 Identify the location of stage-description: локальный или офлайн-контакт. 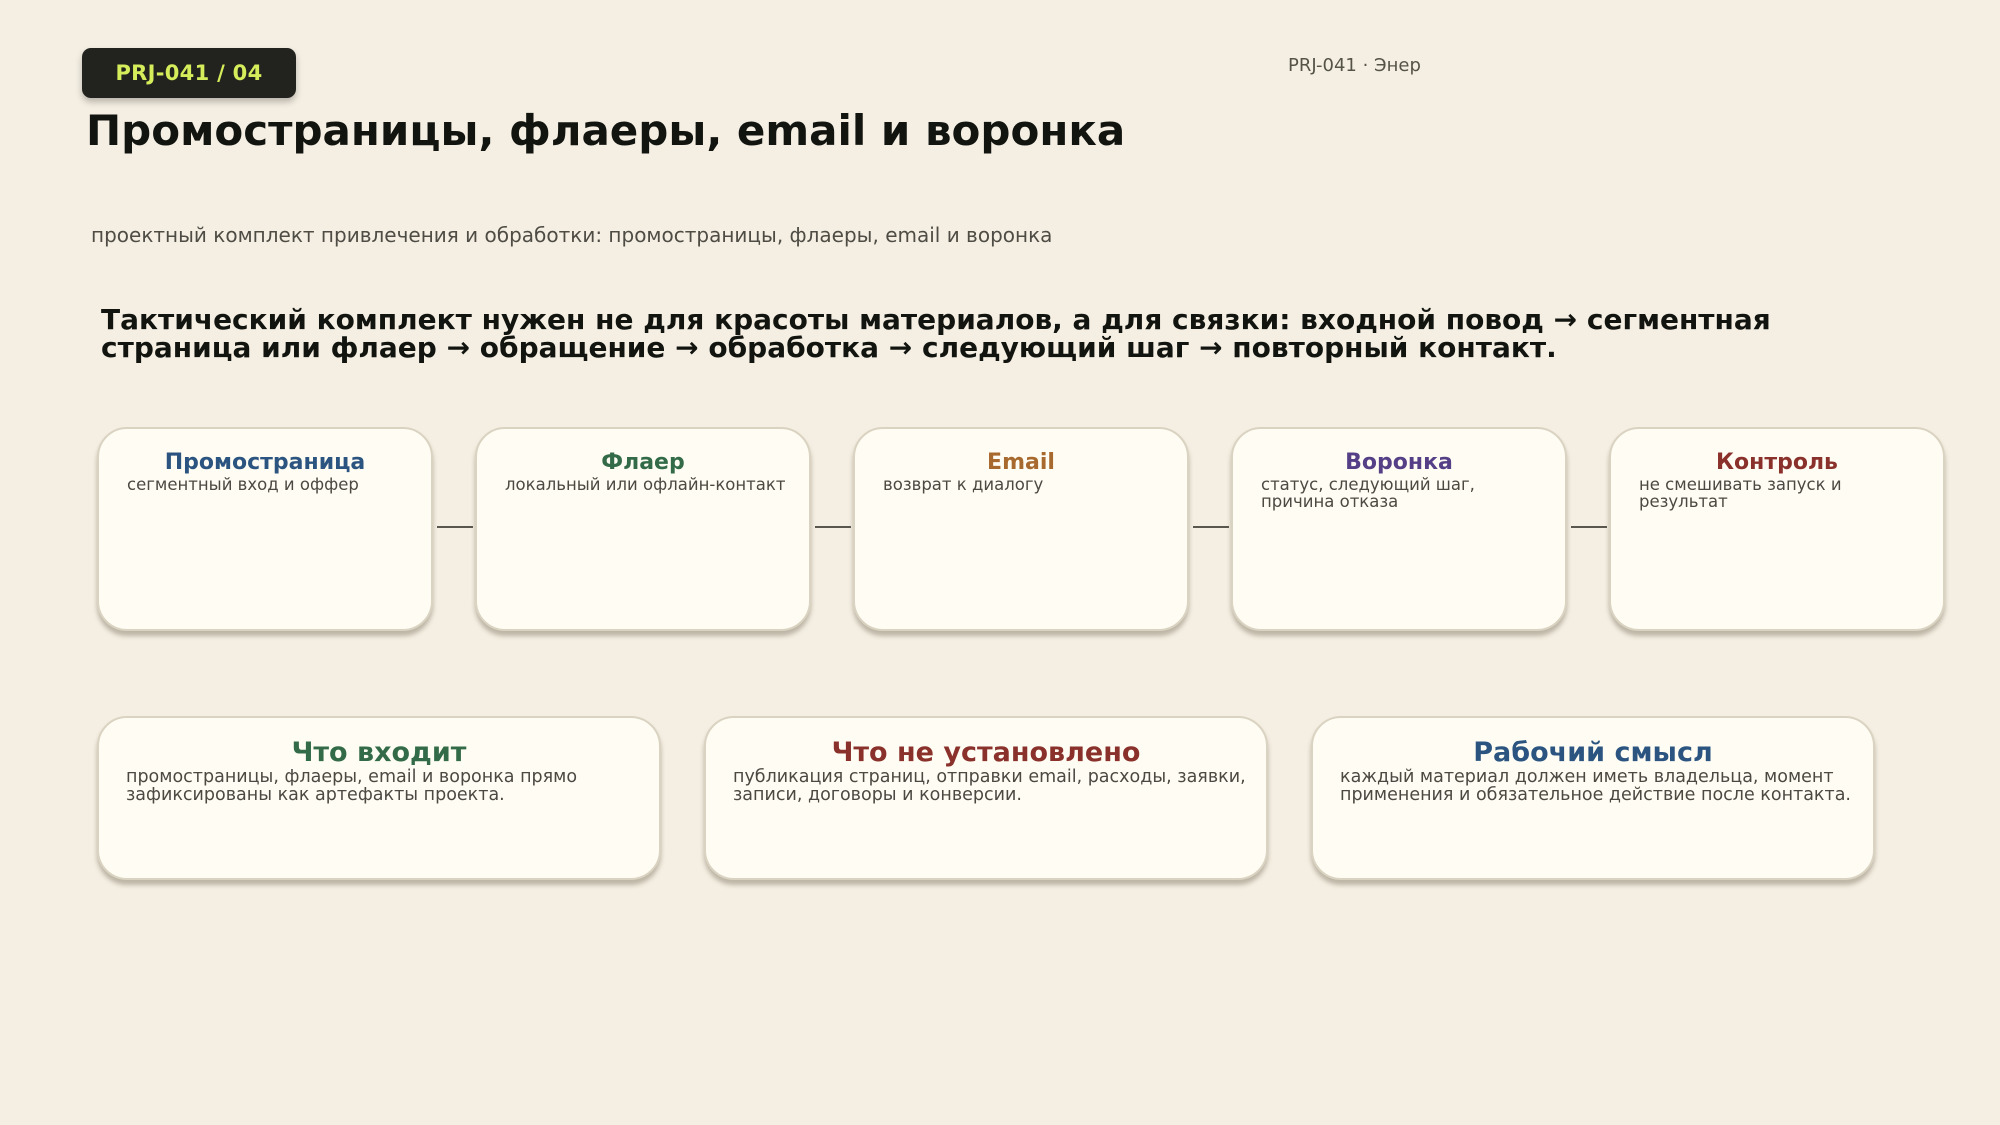
(645, 484).